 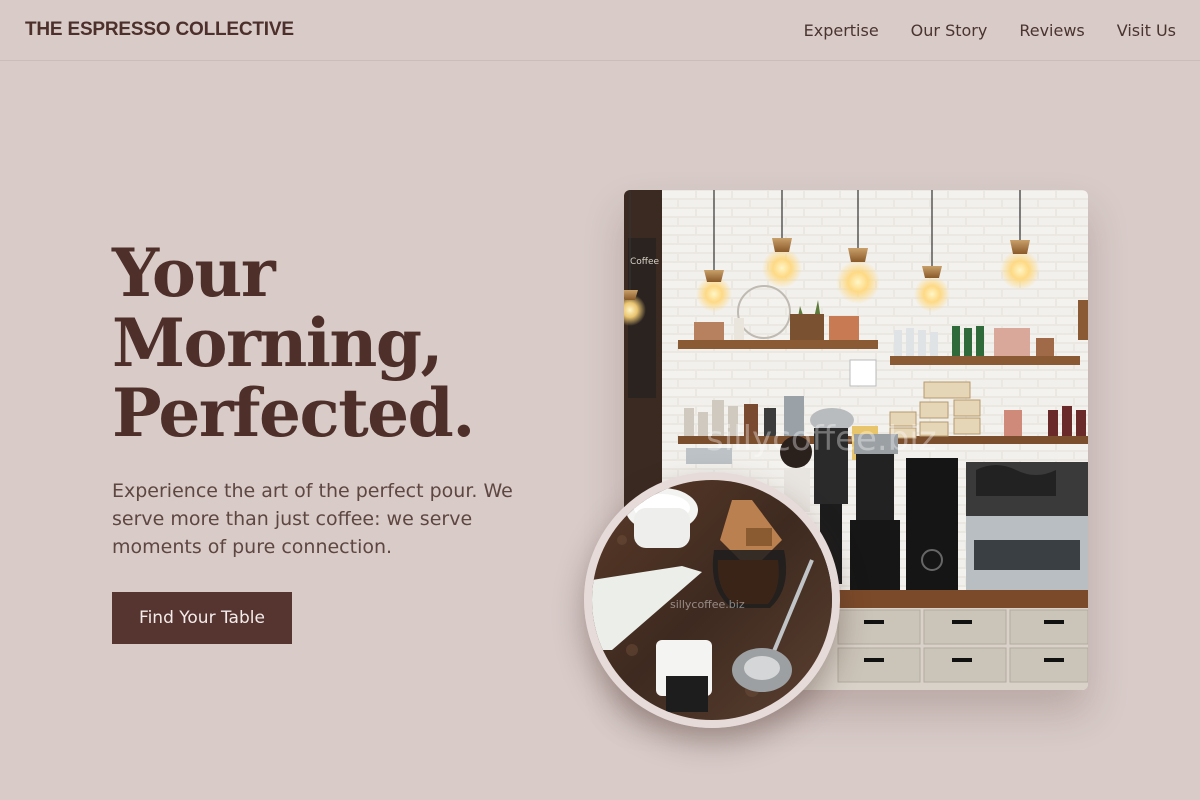 What do you see at coordinates (821, 439) in the screenshot?
I see `image-watermark: sillycoffee.biz` at bounding box center [821, 439].